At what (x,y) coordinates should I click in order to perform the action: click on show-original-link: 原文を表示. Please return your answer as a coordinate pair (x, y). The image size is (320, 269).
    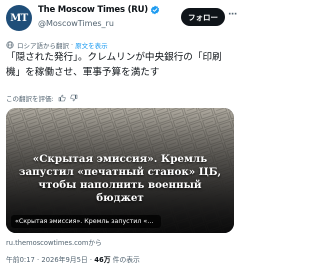
    Looking at the image, I should click on (91, 45).